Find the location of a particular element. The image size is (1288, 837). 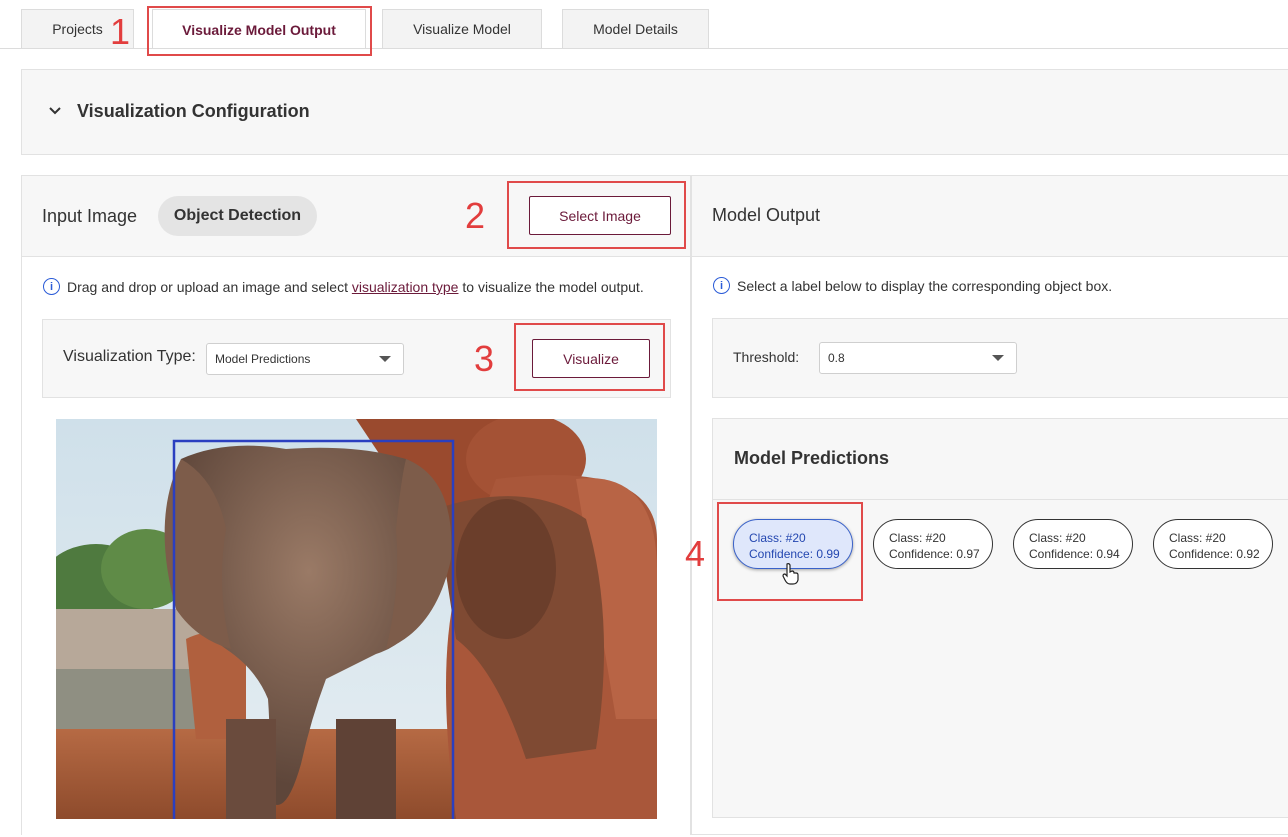

visualization-type-select: Model Predictions is located at coordinates (305, 359).